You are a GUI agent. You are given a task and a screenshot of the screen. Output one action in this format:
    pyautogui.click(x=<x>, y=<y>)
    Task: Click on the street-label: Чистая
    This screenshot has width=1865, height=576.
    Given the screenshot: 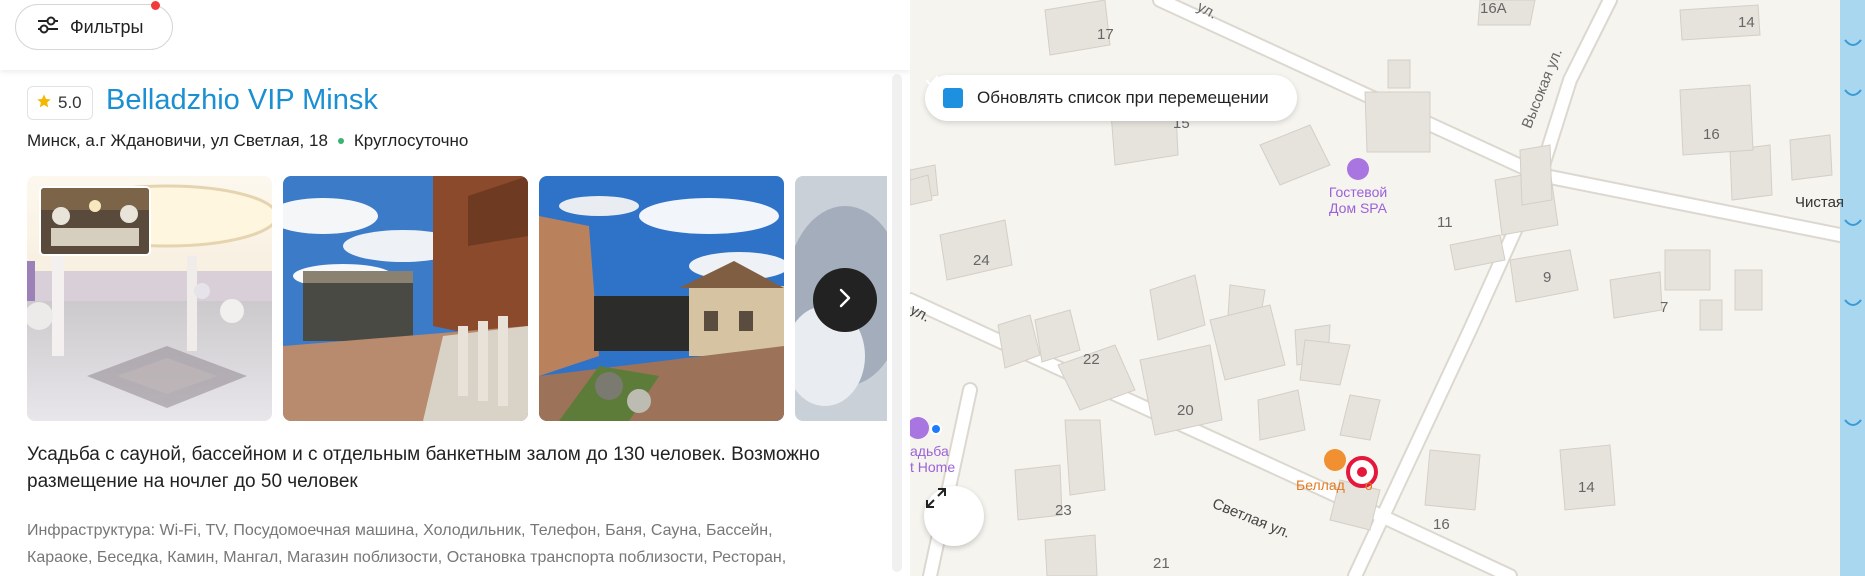 What is the action you would take?
    pyautogui.click(x=1820, y=202)
    